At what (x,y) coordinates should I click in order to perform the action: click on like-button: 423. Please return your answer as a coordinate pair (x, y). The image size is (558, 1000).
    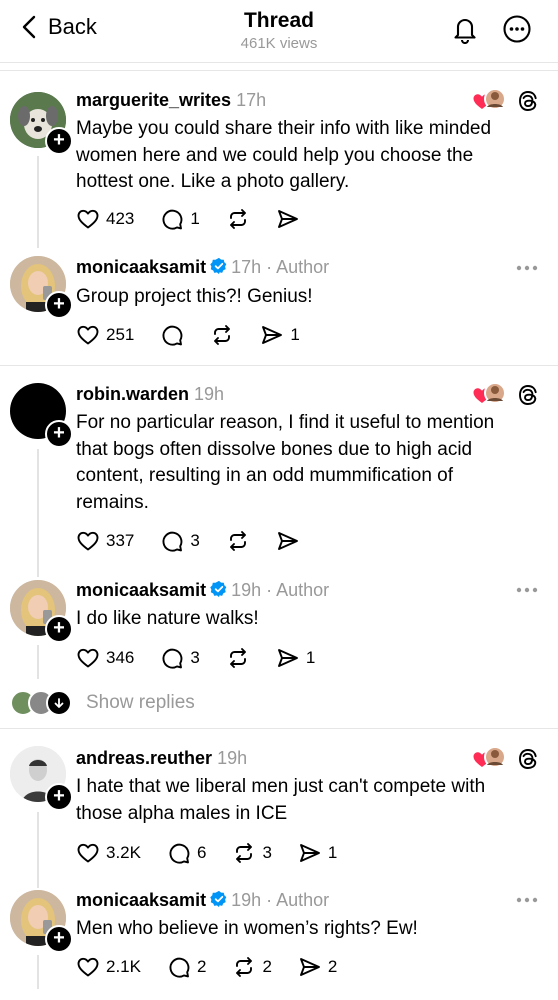
    Looking at the image, I should click on (105, 219).